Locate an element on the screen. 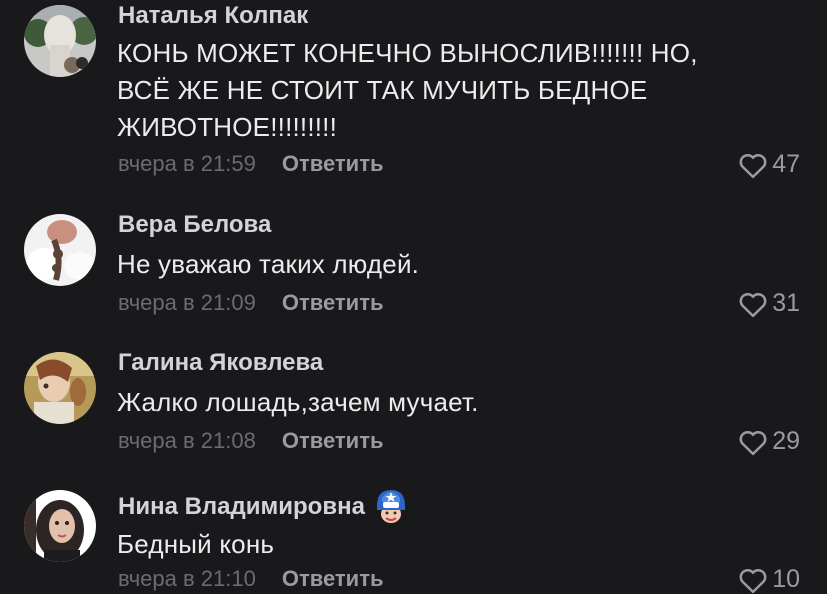  comment-text: Бедный конь is located at coordinates (447, 544).